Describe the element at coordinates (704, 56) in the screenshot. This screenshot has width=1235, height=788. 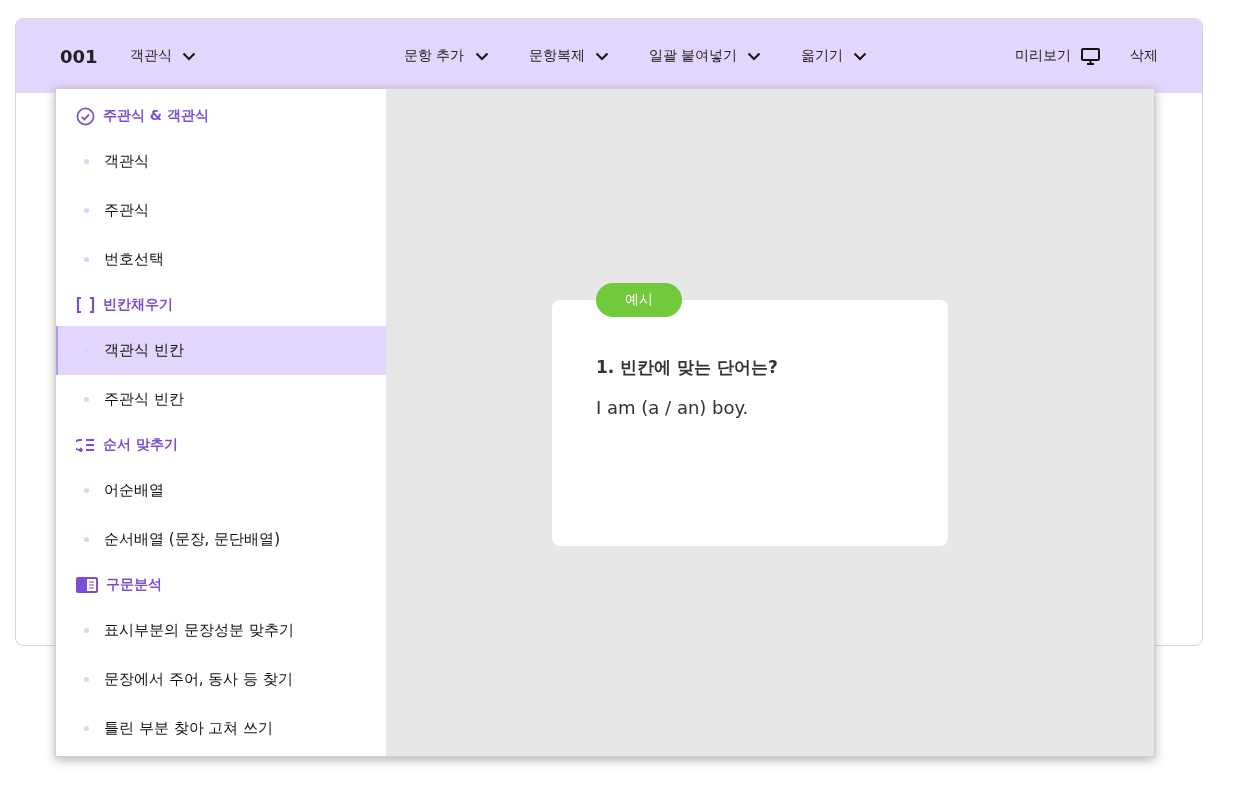
I see `menu-dropdown: 일괄 붙여넣기` at that location.